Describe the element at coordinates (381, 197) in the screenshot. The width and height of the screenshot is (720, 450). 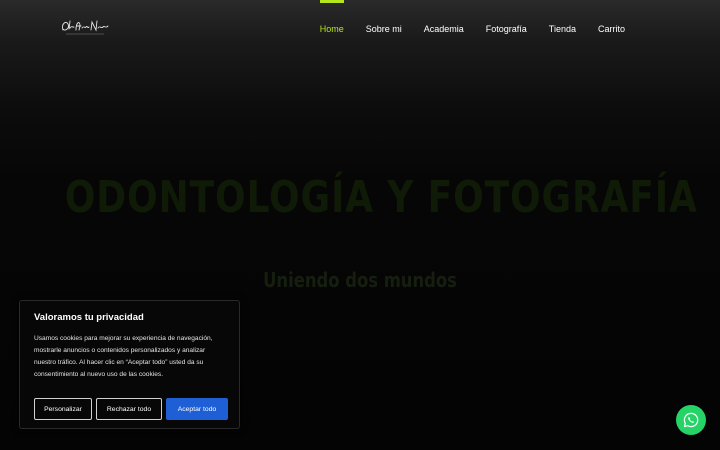
I see `hero-title: ODONTOLOGÍA Y FOTOGRAFÍA` at that location.